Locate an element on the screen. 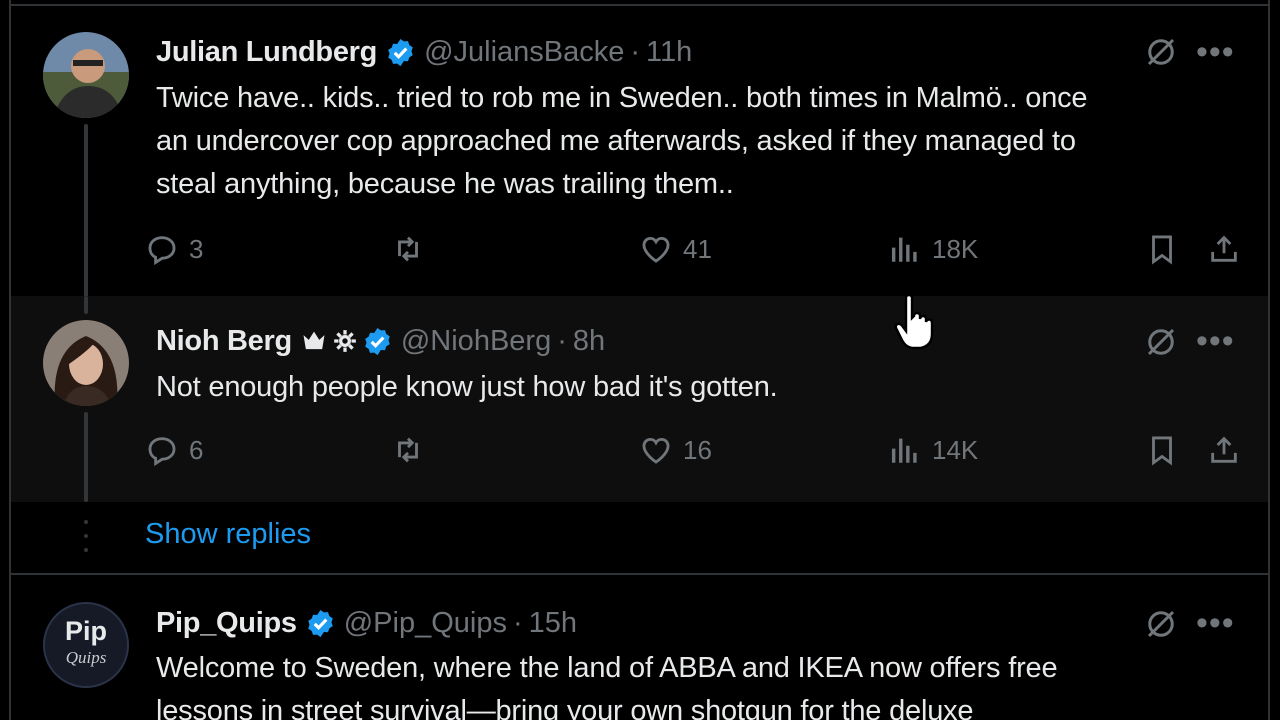  avatar-logo-text: Quips is located at coordinates (86, 657).